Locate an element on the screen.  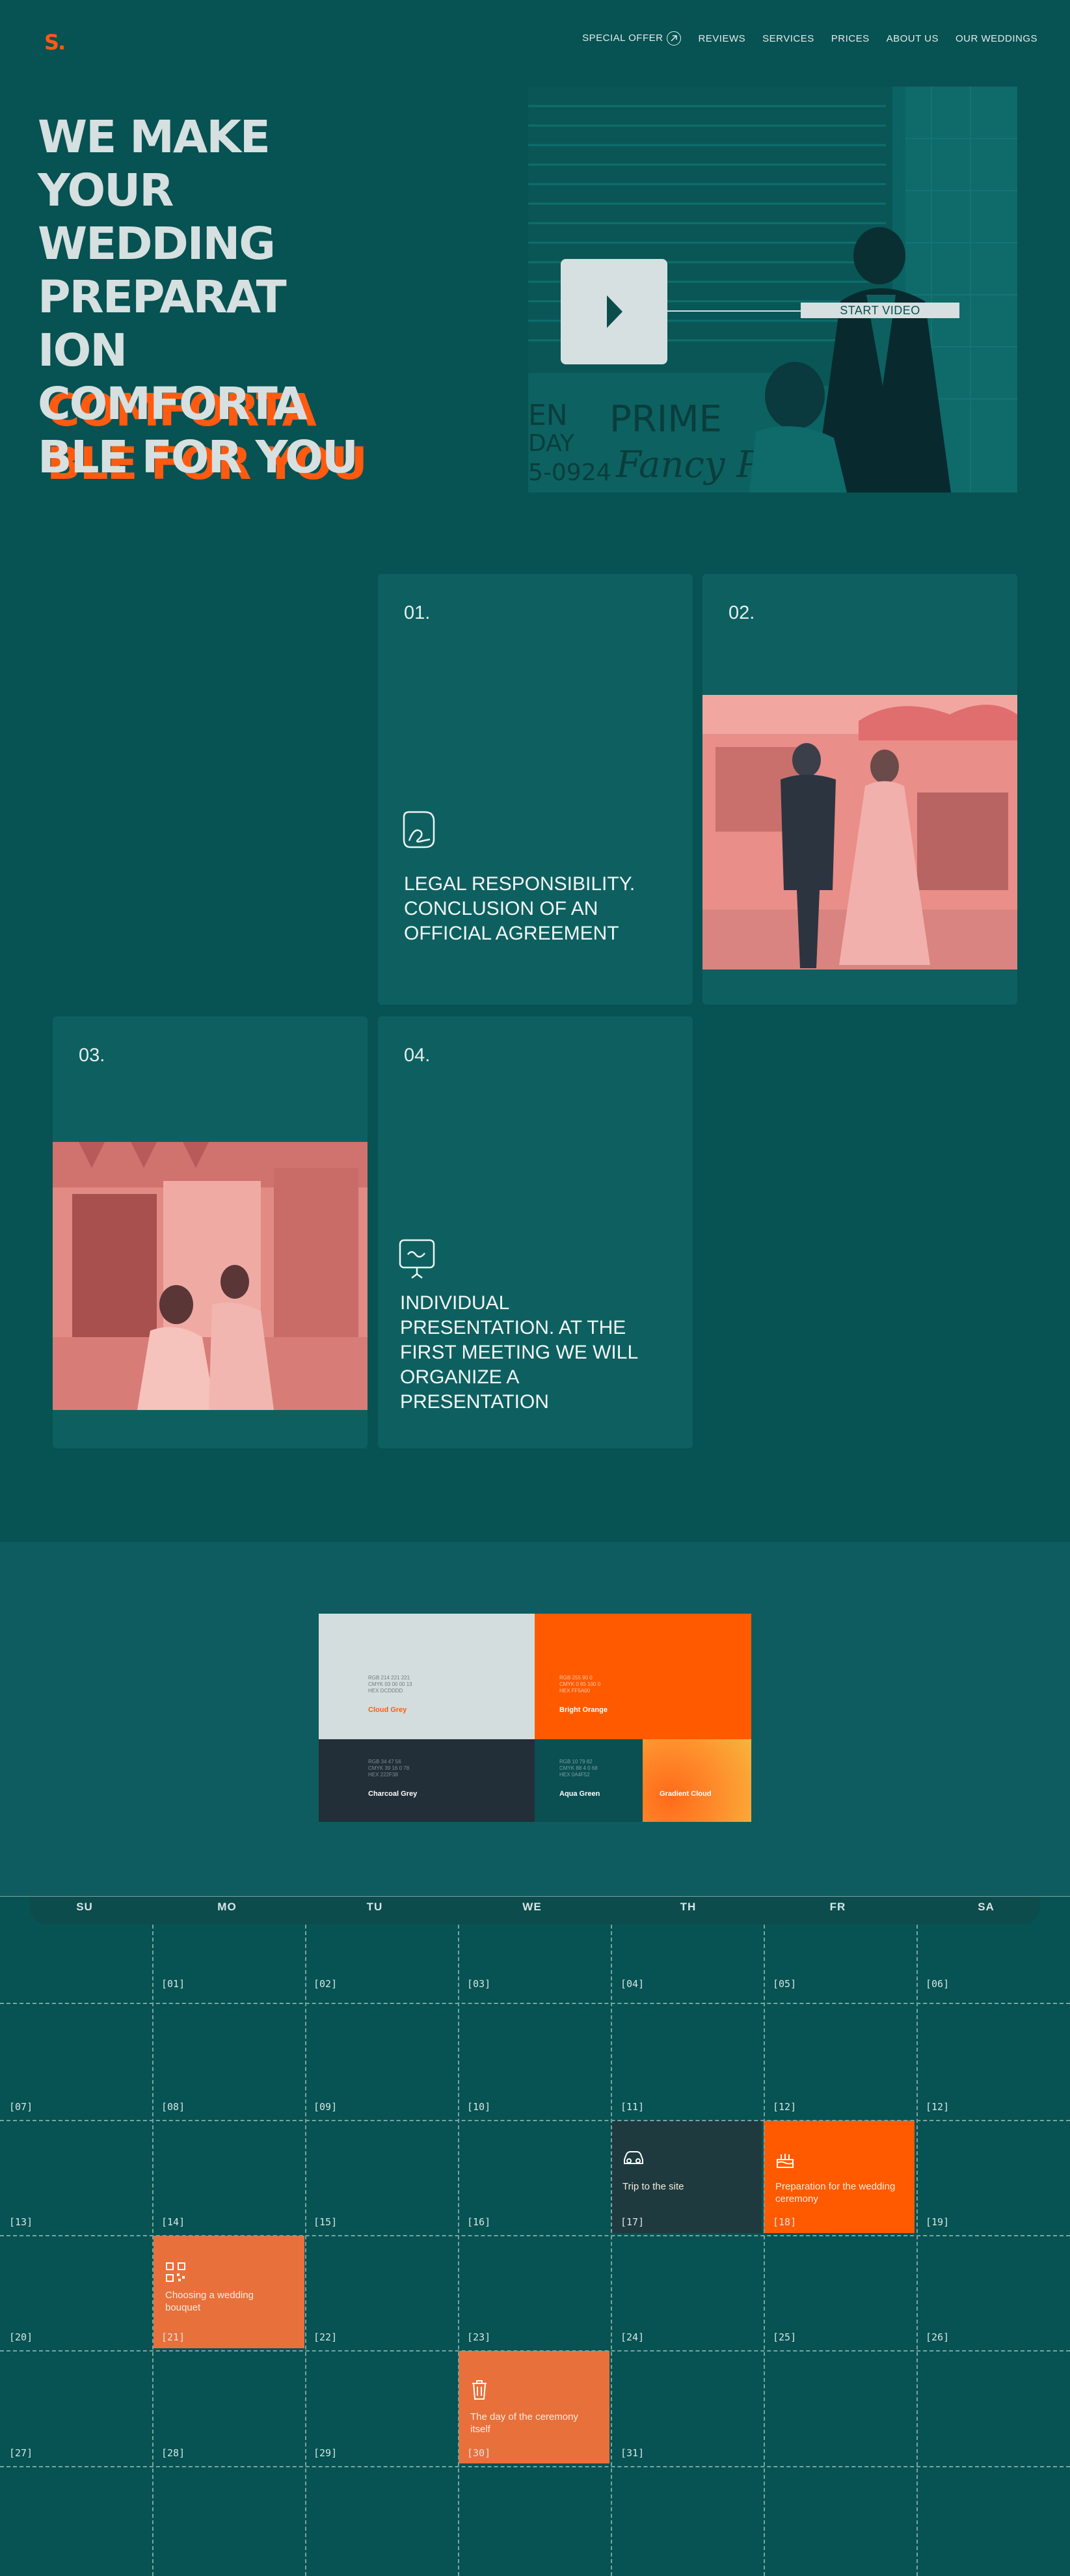
date-label: [19] is located at coordinates (938, 2222).